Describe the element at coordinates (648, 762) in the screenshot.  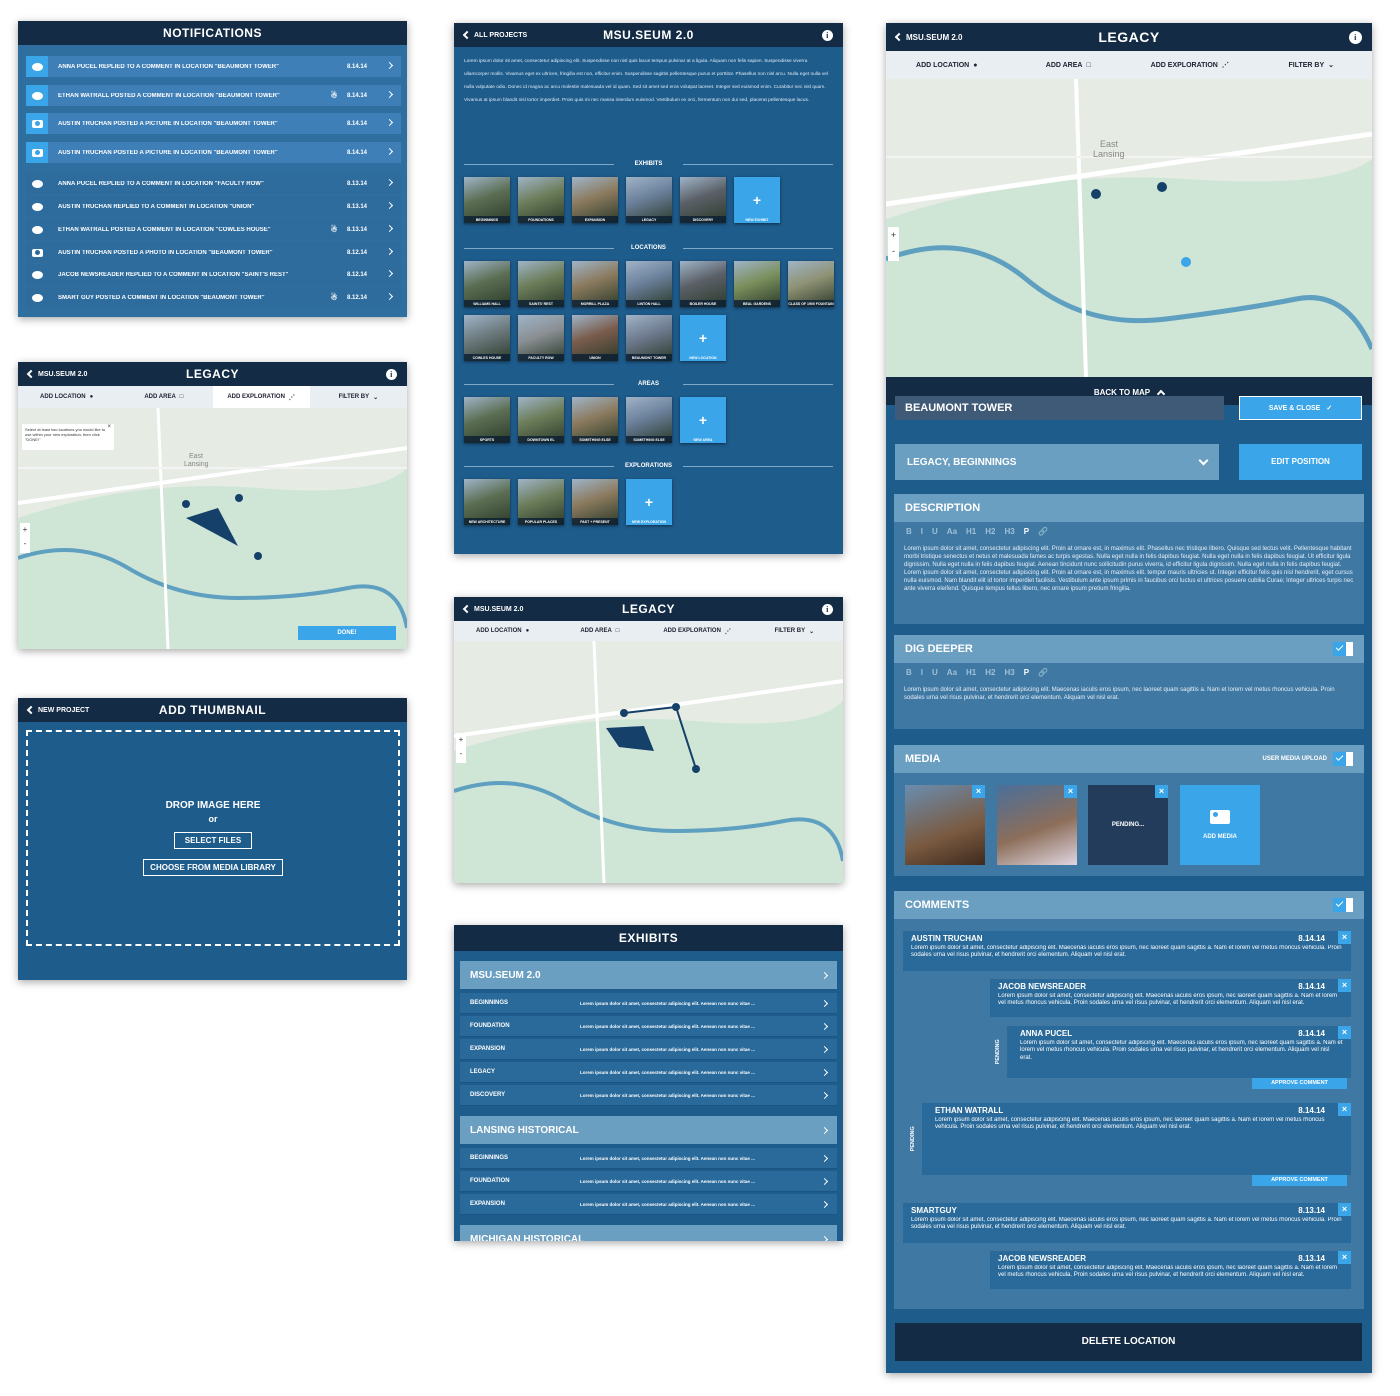
I see `map-view: + -` at that location.